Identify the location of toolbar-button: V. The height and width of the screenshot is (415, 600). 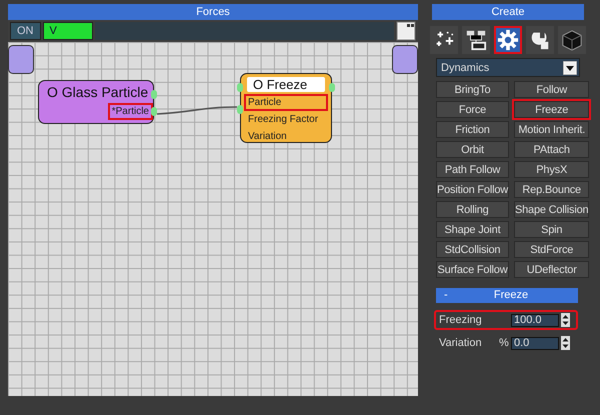
(67, 31).